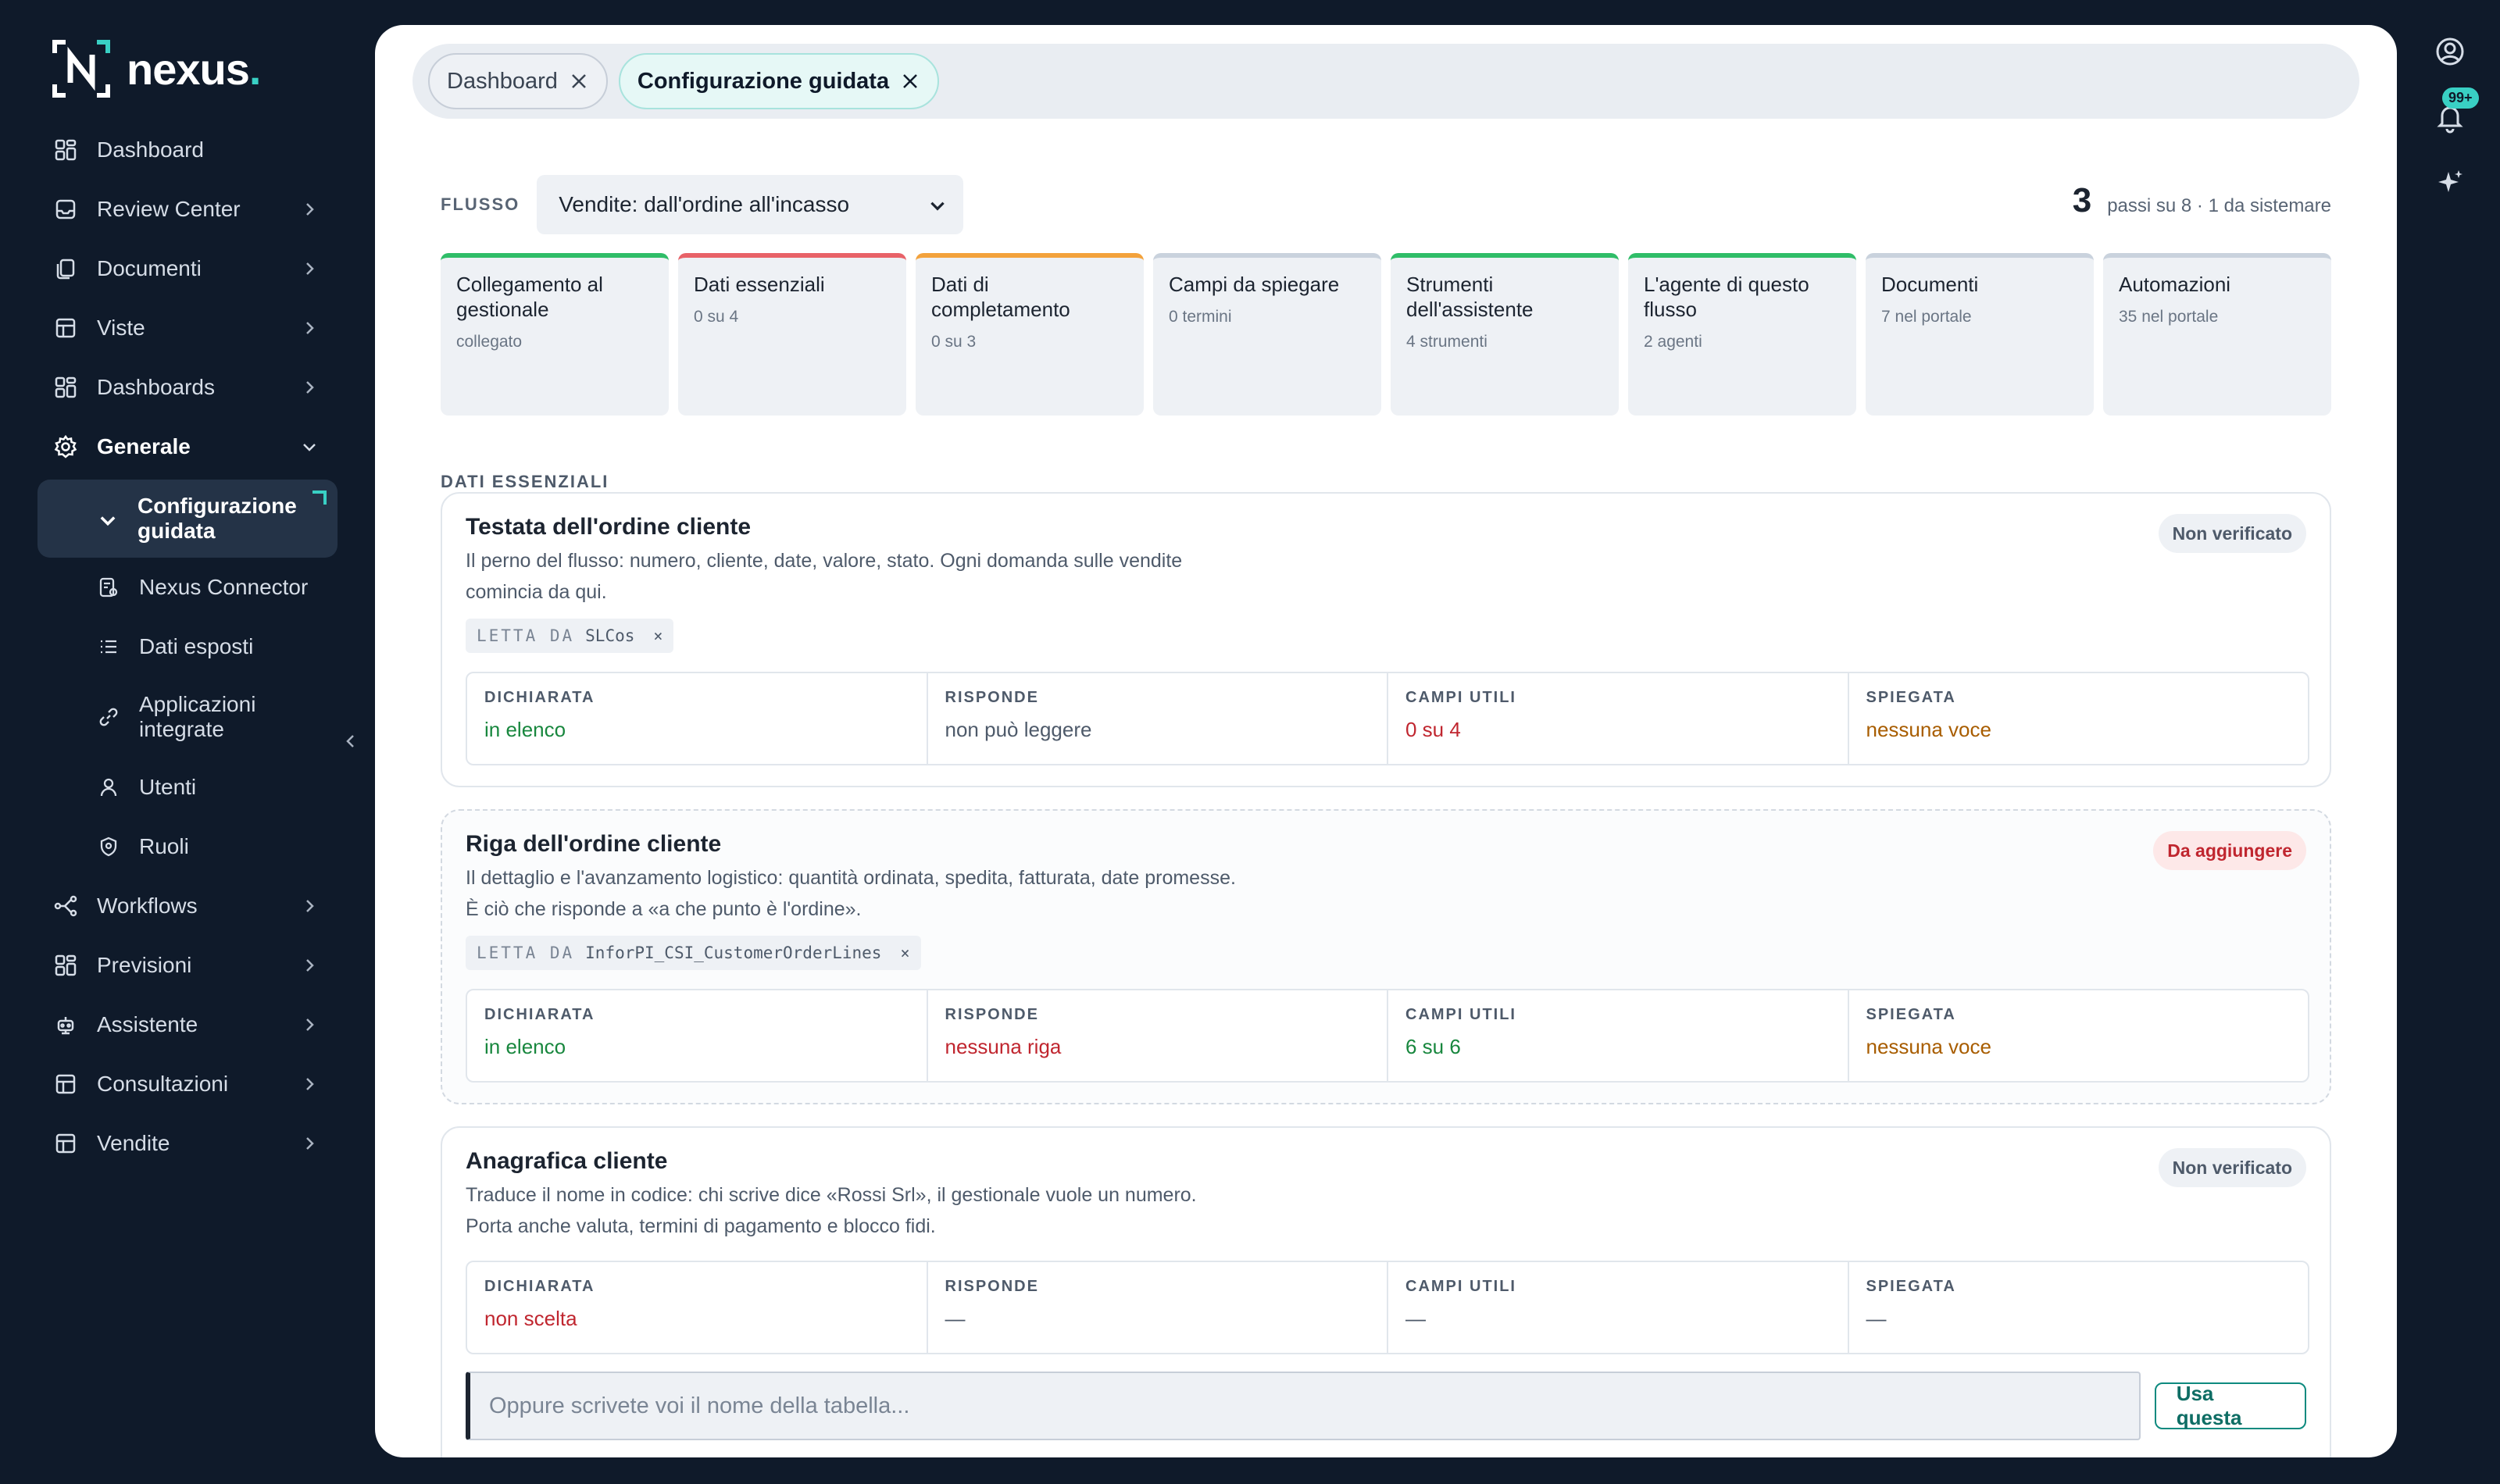 This screenshot has height=1484, width=2500. Describe the element at coordinates (570, 636) in the screenshot. I see `source-chip: LETTA DA SLCos ×` at that location.